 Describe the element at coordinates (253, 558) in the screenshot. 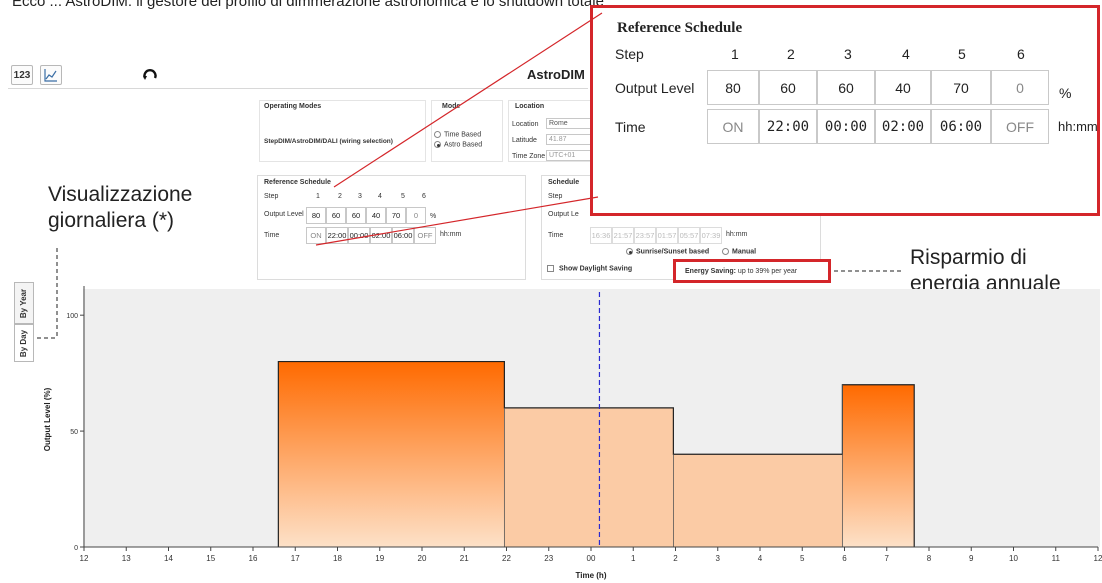

I see `x-tick-label: 16` at that location.